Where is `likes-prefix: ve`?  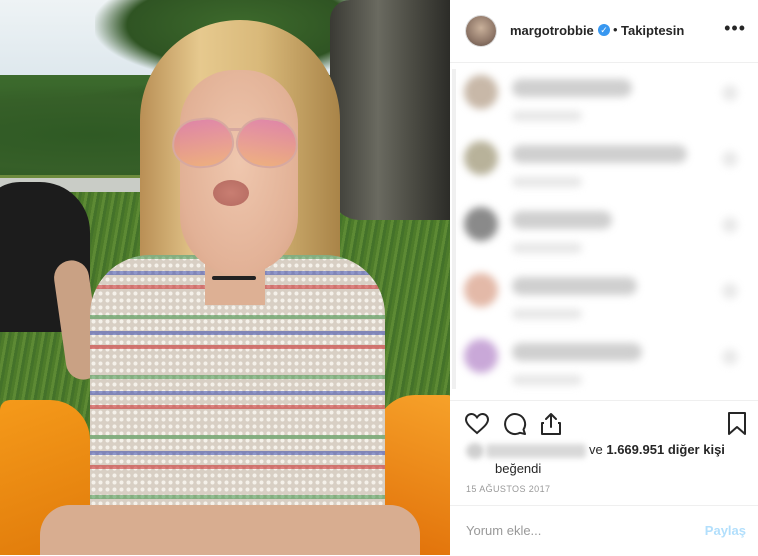 likes-prefix: ve is located at coordinates (596, 449).